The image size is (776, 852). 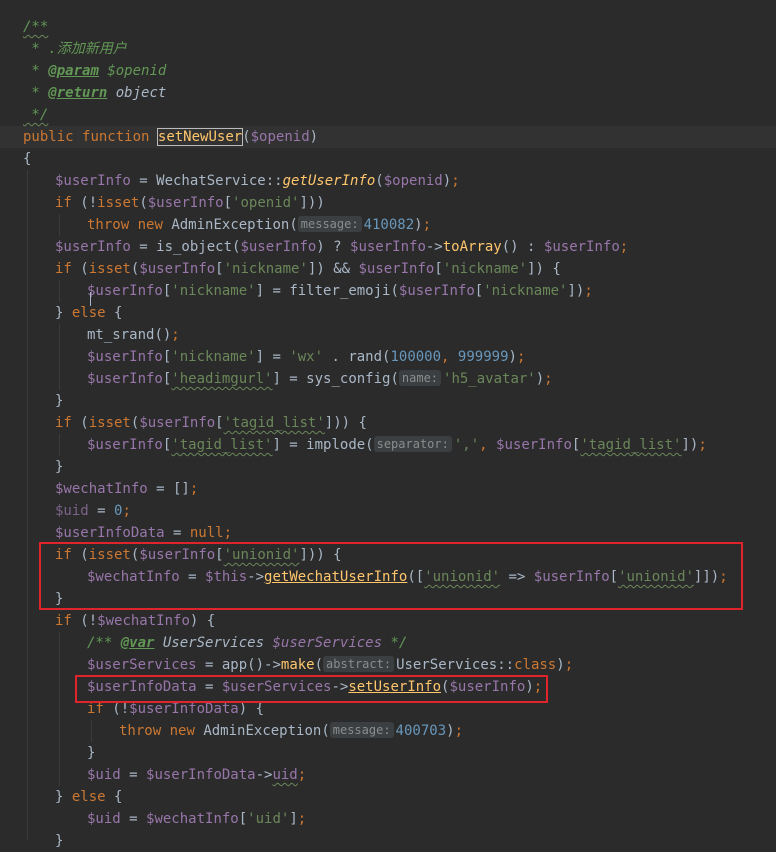 I want to click on code-line-29: /** @var UserServices $userServices */, so click(x=247, y=643).